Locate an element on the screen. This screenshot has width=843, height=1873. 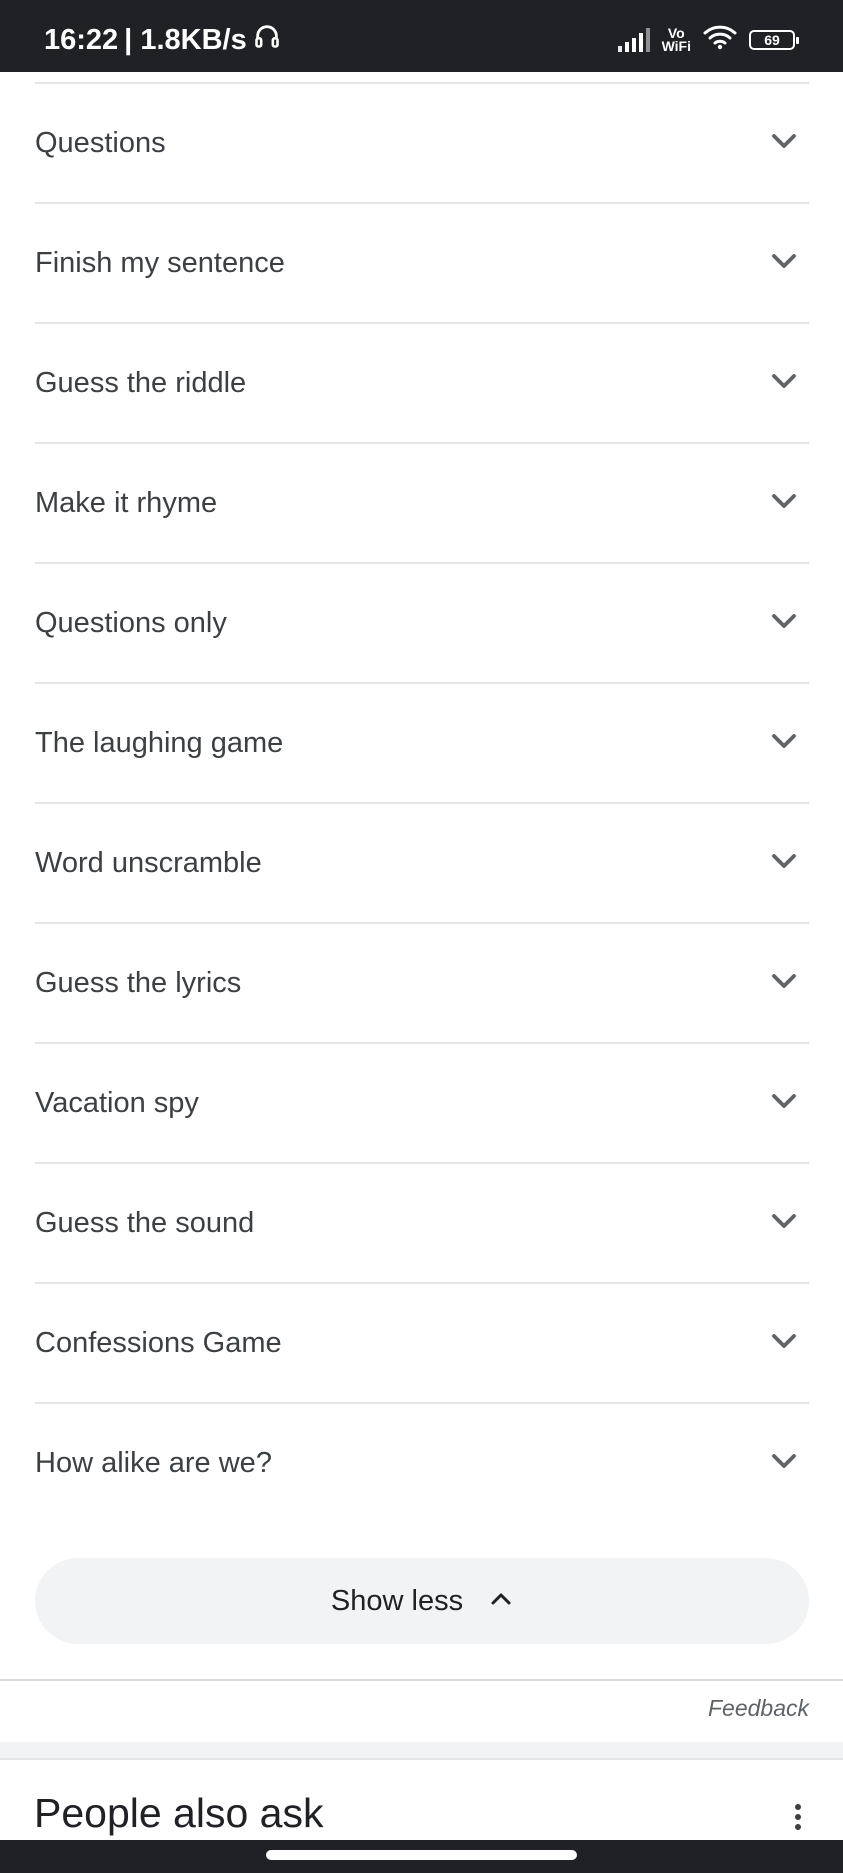
section-separator is located at coordinates (421, 1750).